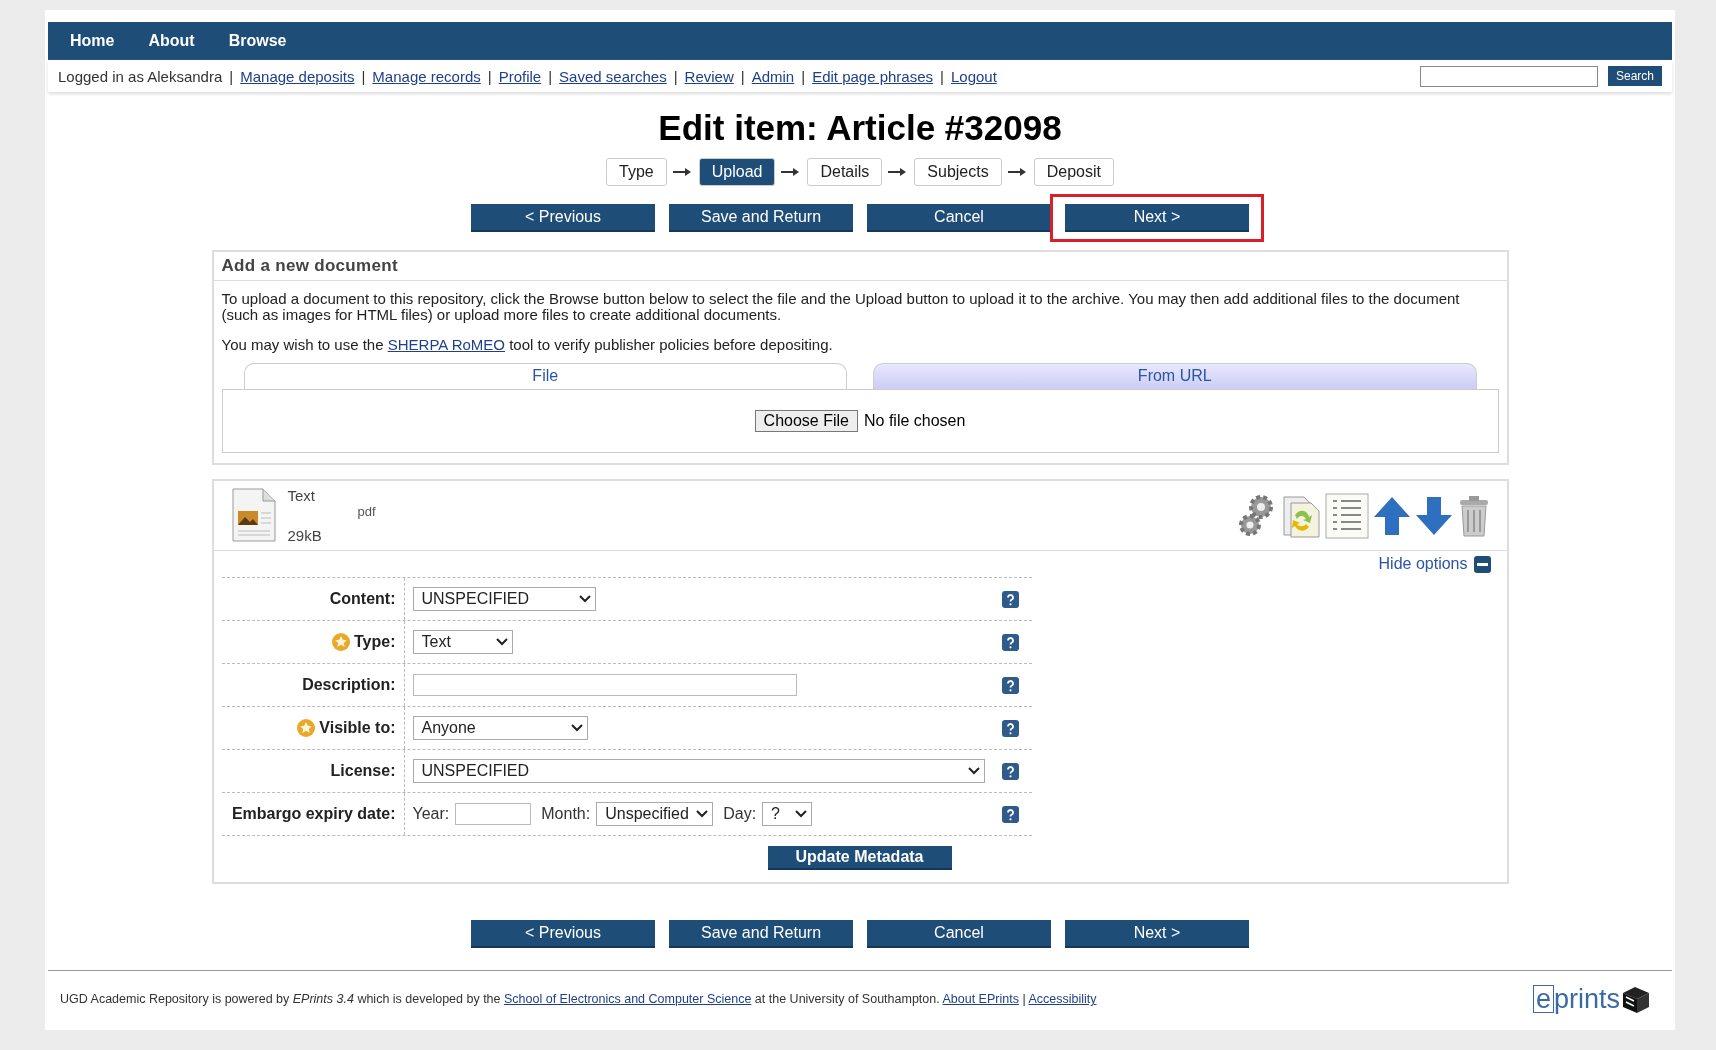 The image size is (1716, 1050). Describe the element at coordinates (349, 685) in the screenshot. I see `field-label: Description:` at that location.